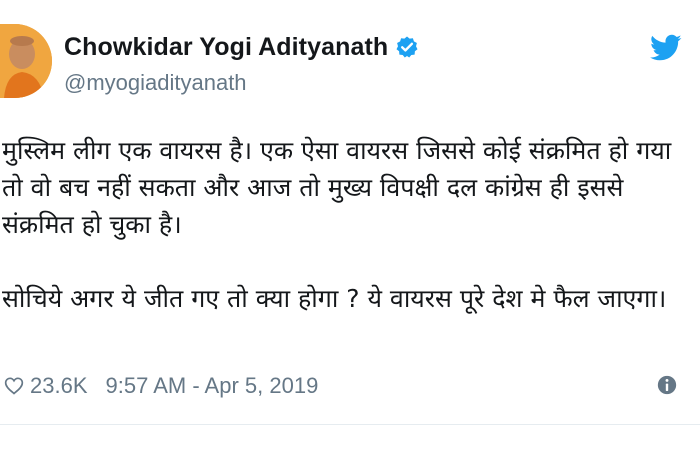 The image size is (700, 450). What do you see at coordinates (350, 424) in the screenshot?
I see `divider` at bounding box center [350, 424].